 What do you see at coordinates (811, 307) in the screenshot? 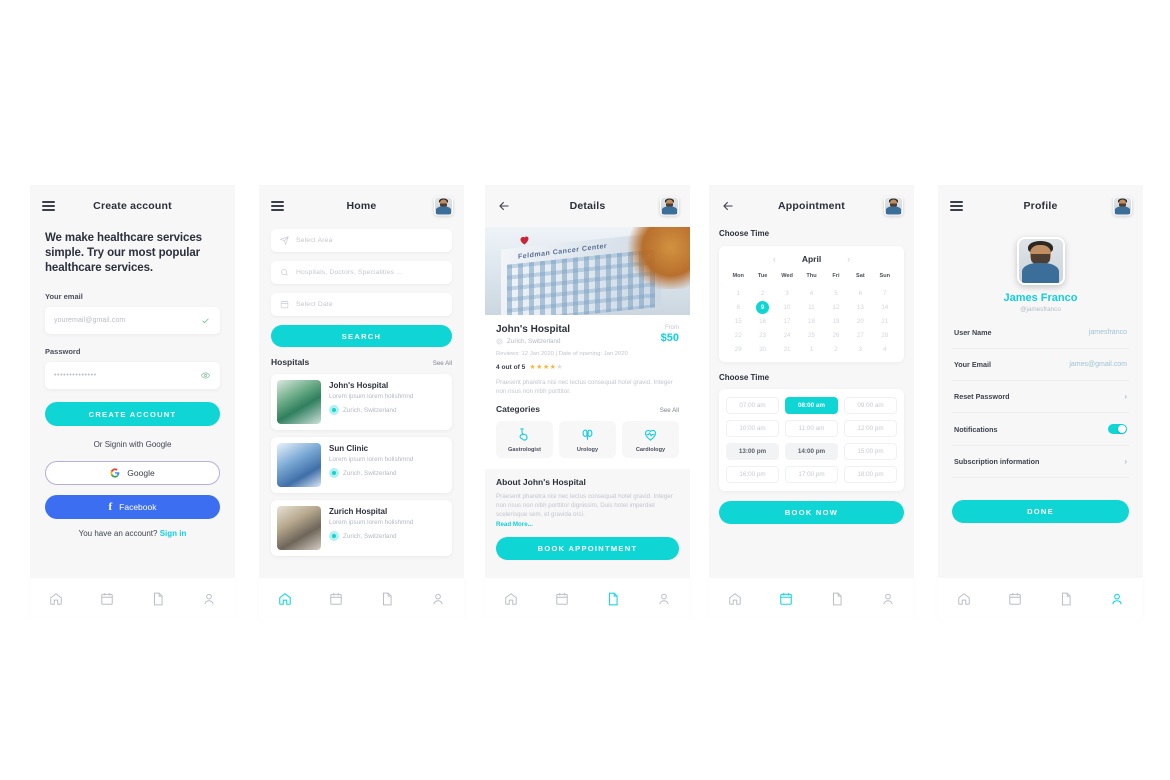
I see `calendar-day: 11` at bounding box center [811, 307].